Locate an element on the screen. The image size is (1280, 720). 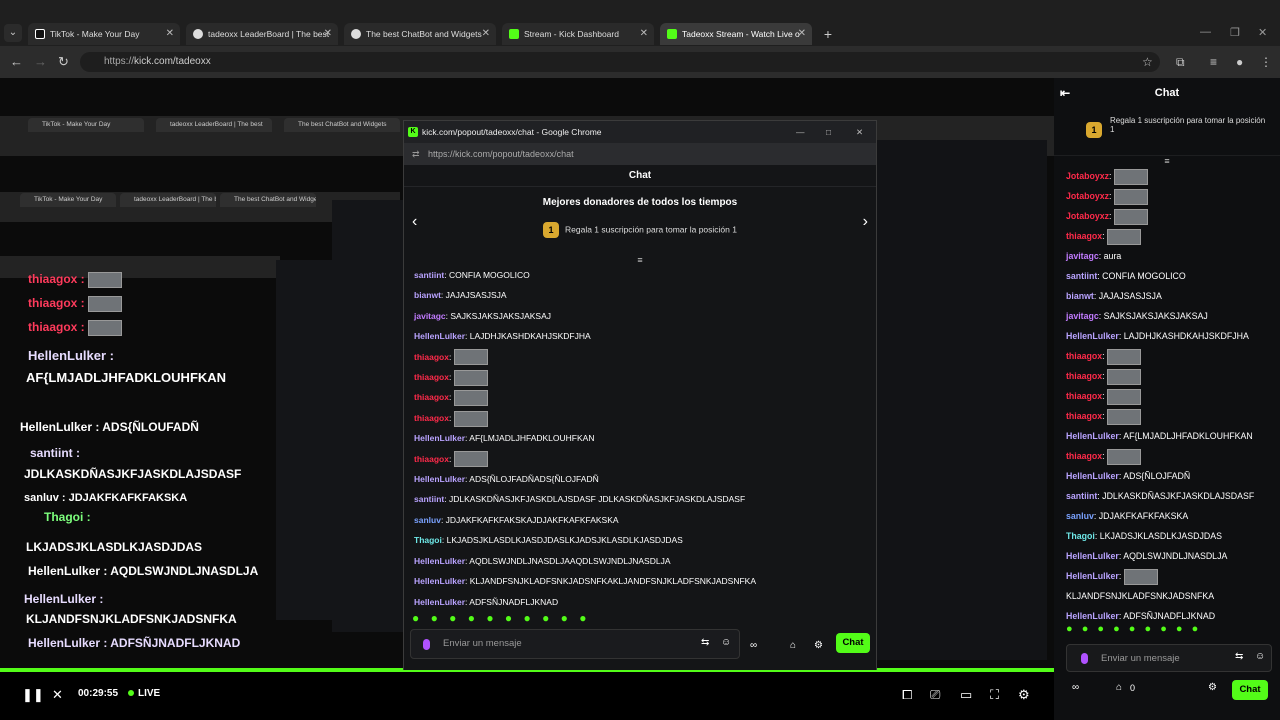
theater-mode-icon: ▭ is located at coordinates (966, 695).